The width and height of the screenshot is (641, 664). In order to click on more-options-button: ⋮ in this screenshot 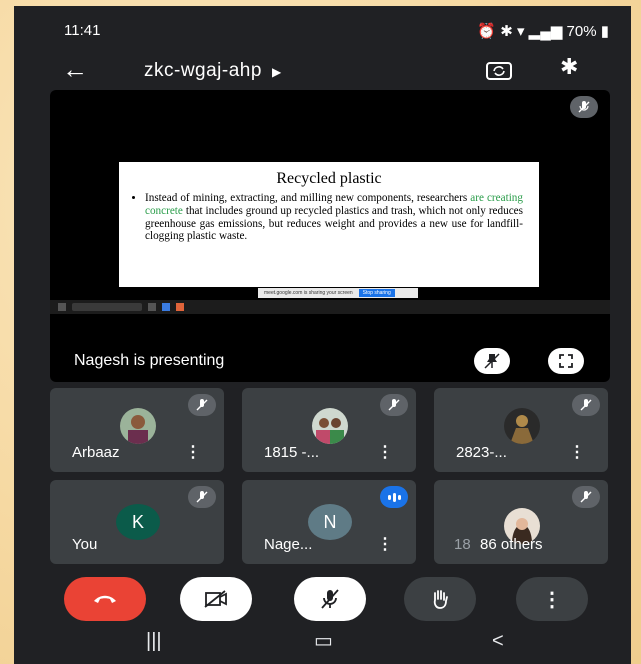, I will do `click(552, 599)`.